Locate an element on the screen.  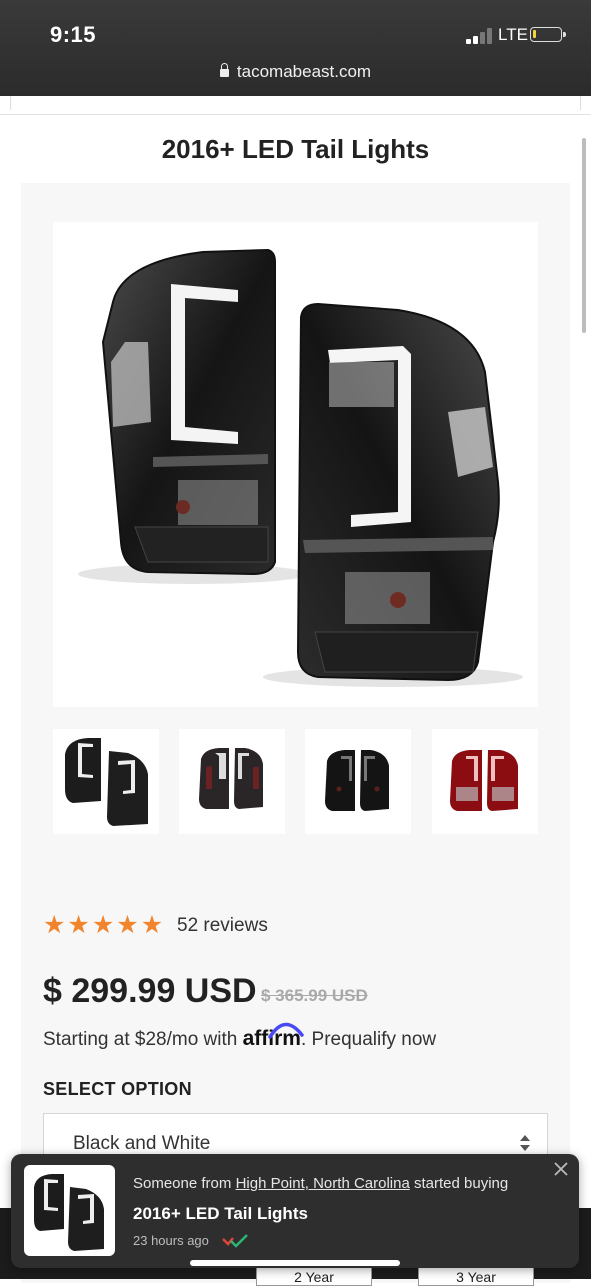
thumbnail-smoked-red is located at coordinates (232, 781).